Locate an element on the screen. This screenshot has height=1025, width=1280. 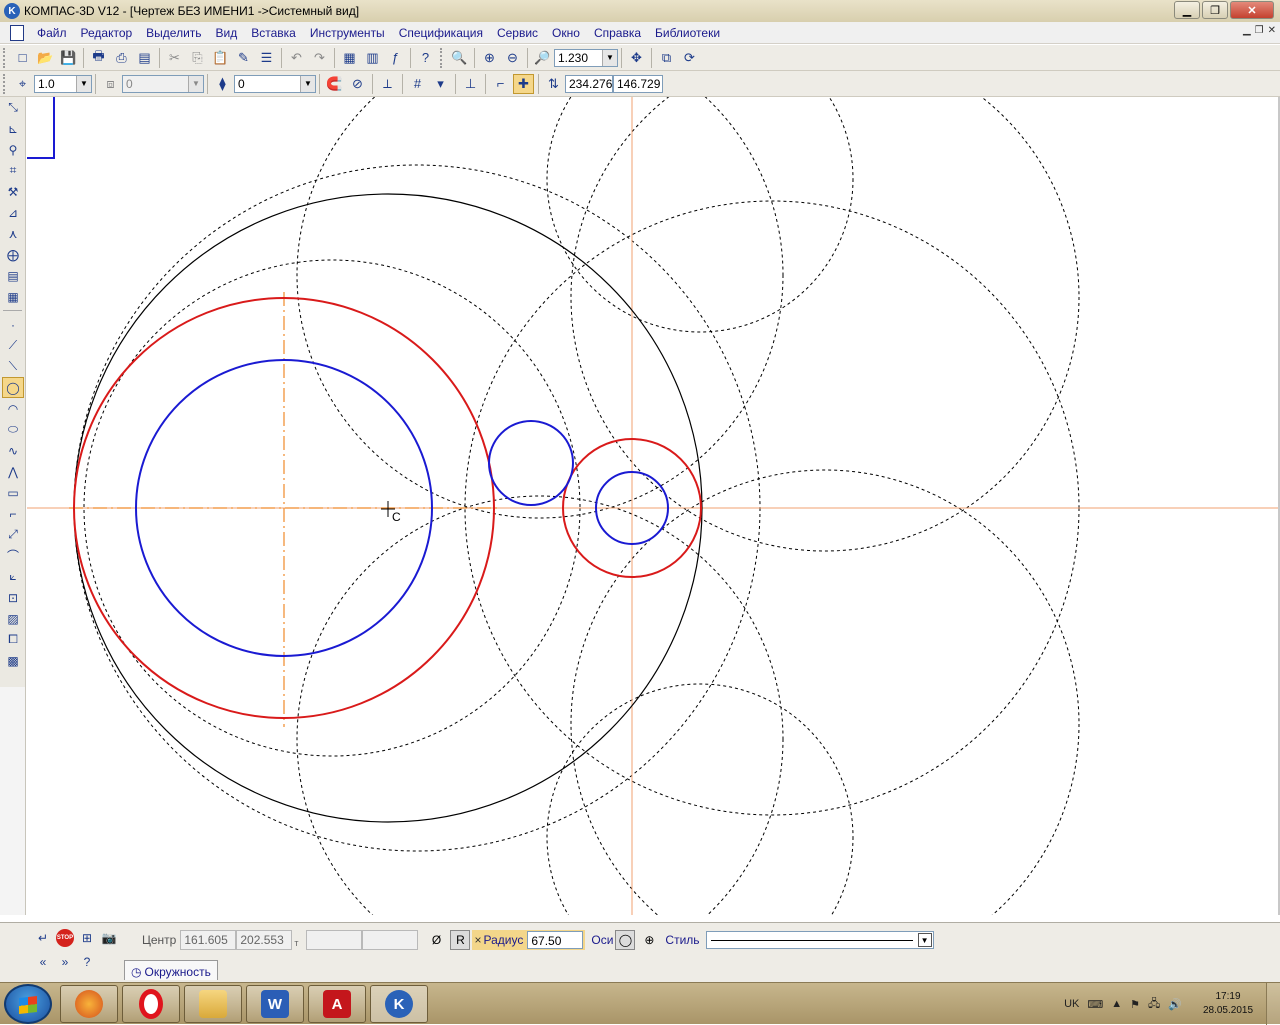
action-center-flag-icon: ⚑ is located at coordinates (1135, 1004).